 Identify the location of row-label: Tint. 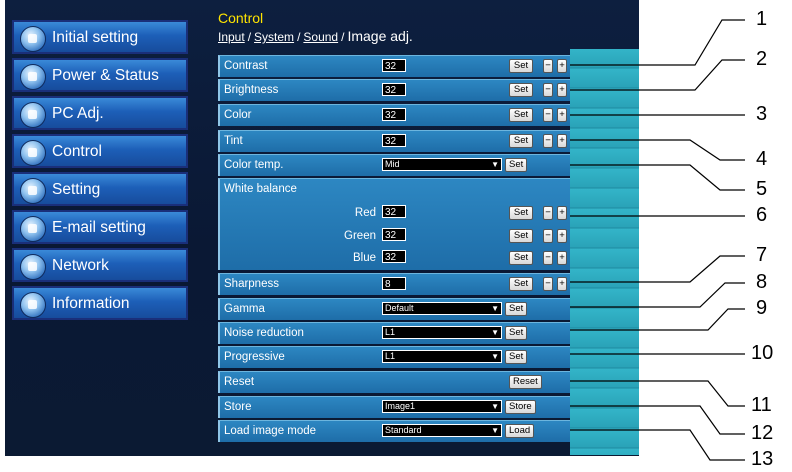
(233, 141).